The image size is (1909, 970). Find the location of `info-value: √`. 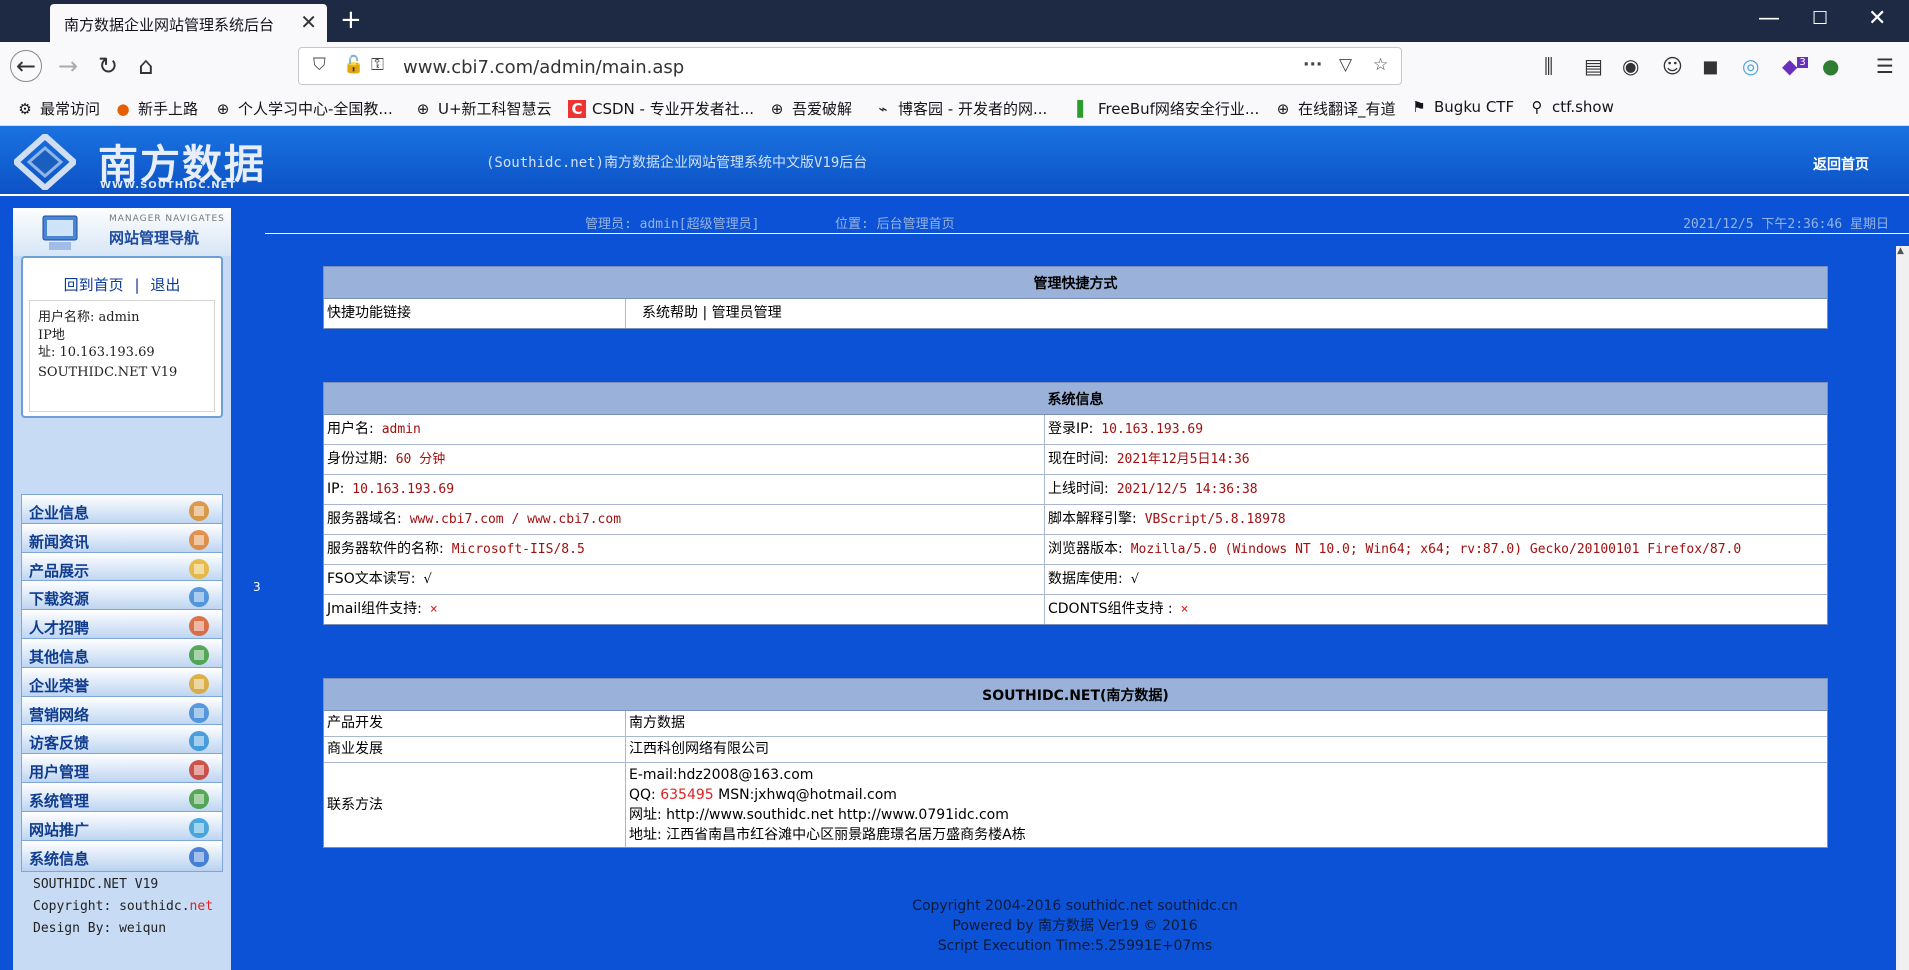

info-value: √ is located at coordinates (1135, 579).